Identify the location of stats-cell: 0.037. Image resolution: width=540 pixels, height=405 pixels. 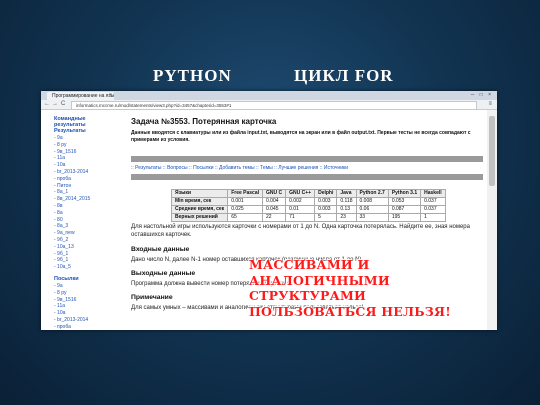
(433, 201).